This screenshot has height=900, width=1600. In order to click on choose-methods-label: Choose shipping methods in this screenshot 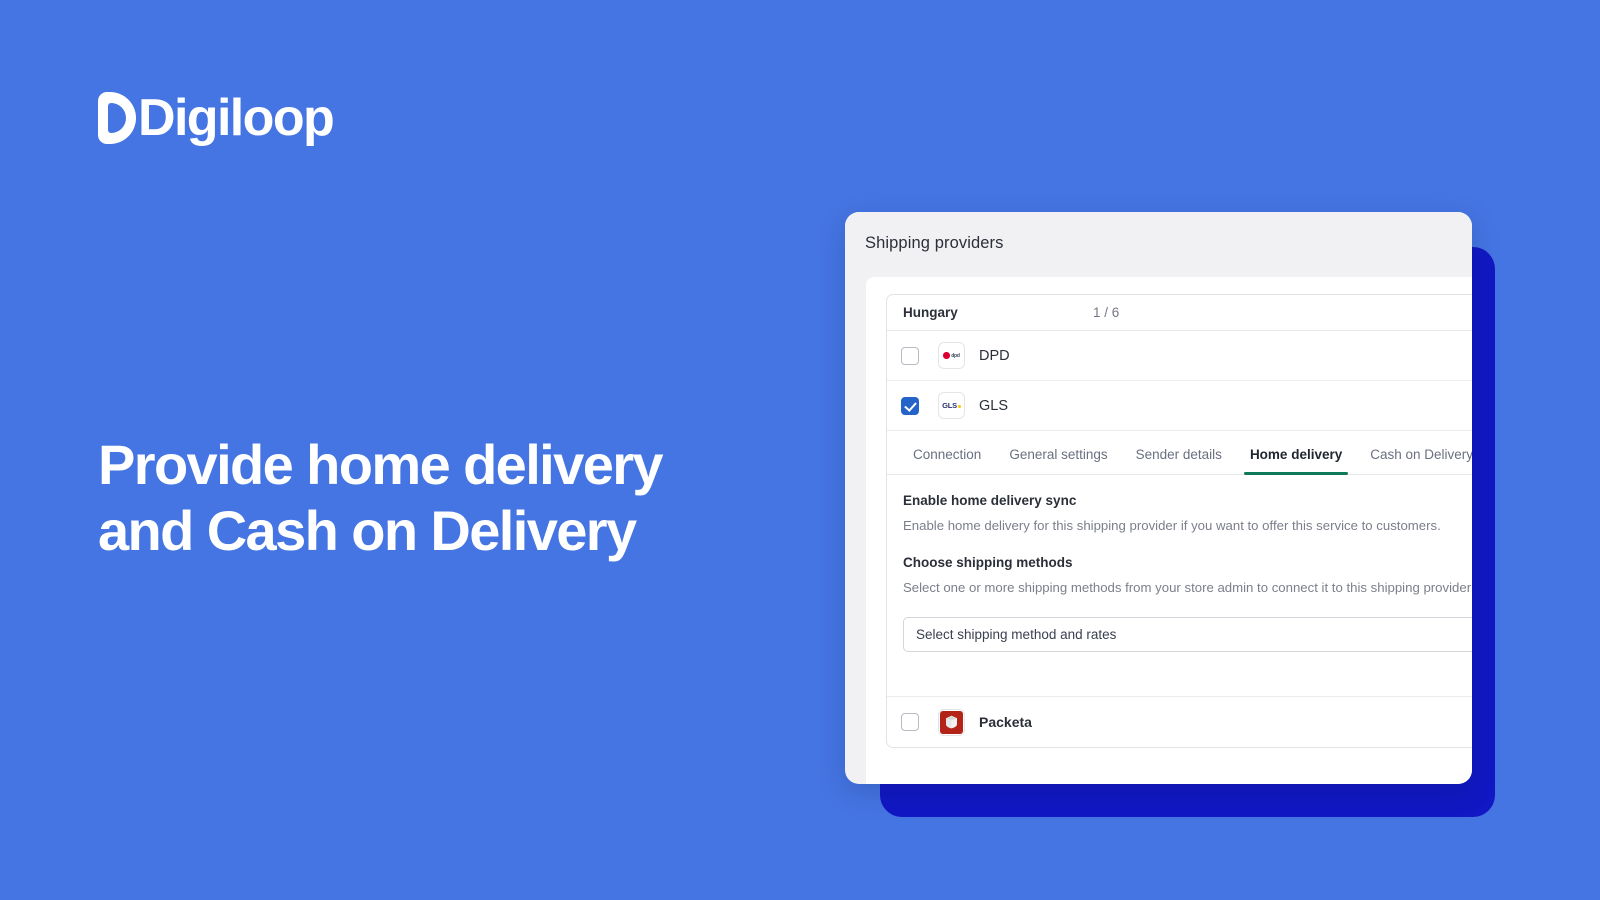, I will do `click(988, 562)`.